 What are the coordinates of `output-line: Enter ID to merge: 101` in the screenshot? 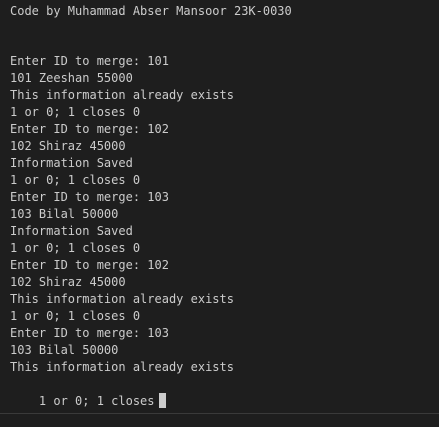 It's located at (89, 61).